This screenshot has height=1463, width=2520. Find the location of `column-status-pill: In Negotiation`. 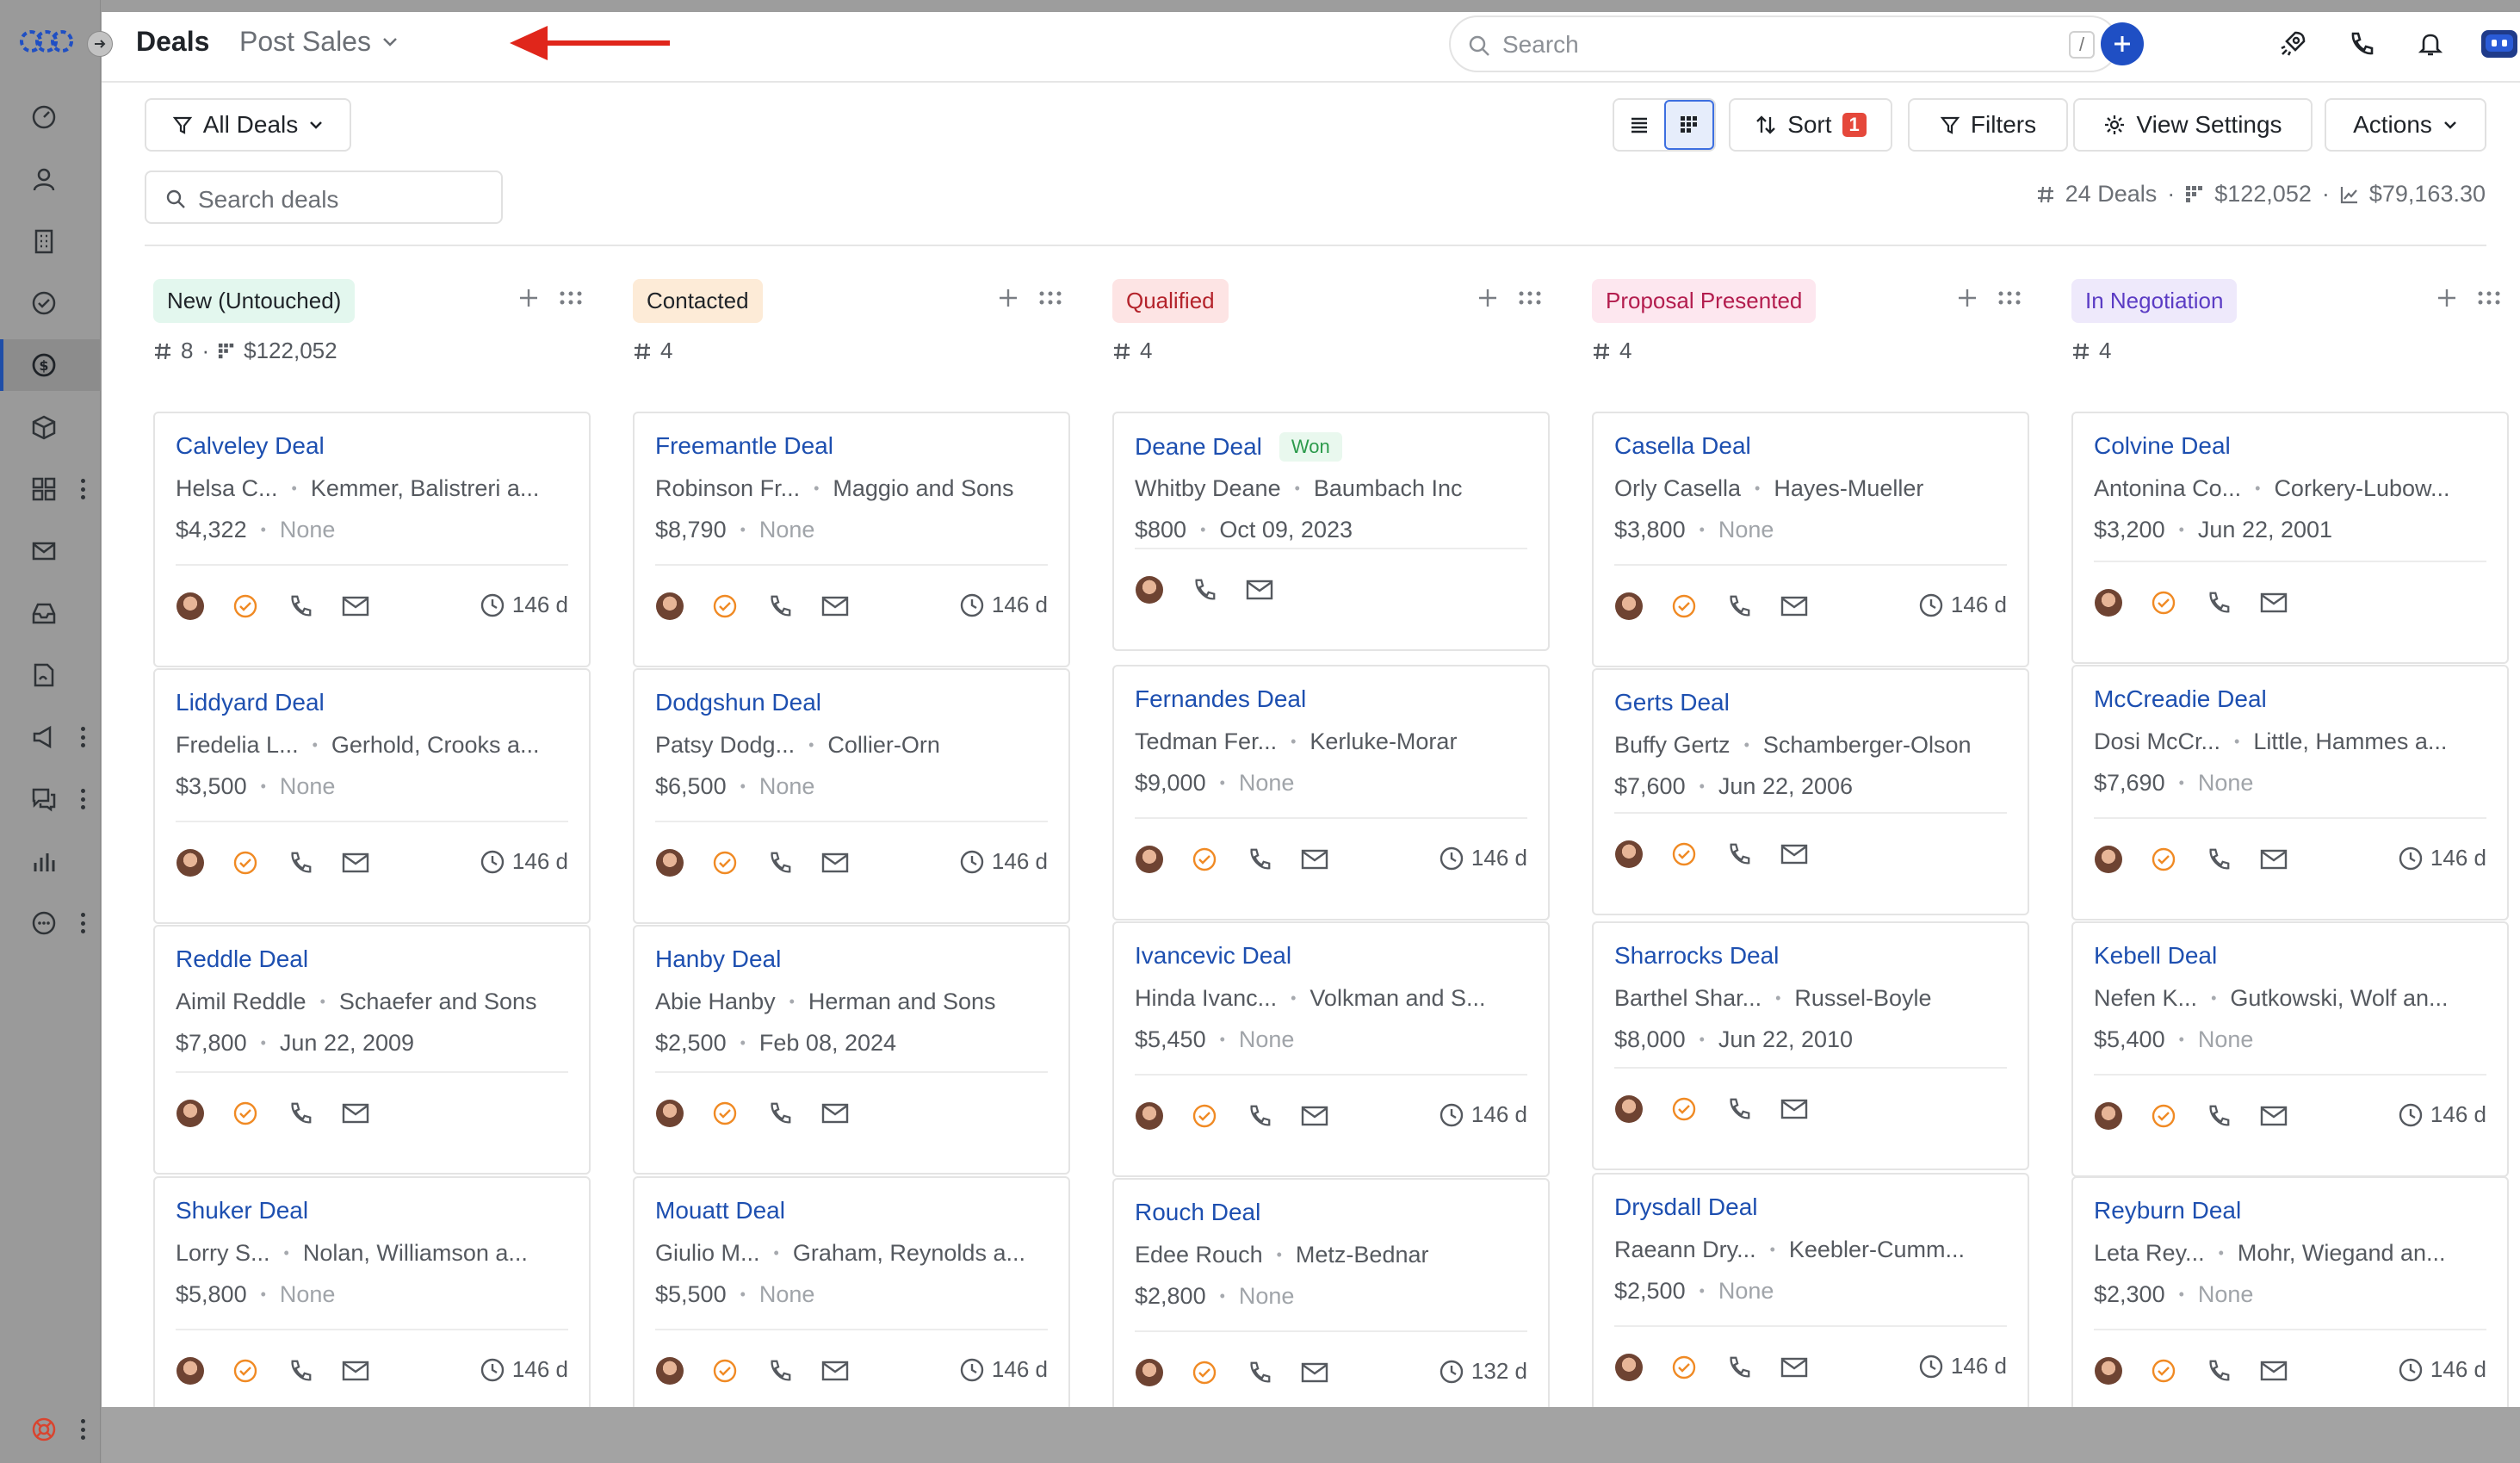

column-status-pill: In Negotiation is located at coordinates (2154, 301).